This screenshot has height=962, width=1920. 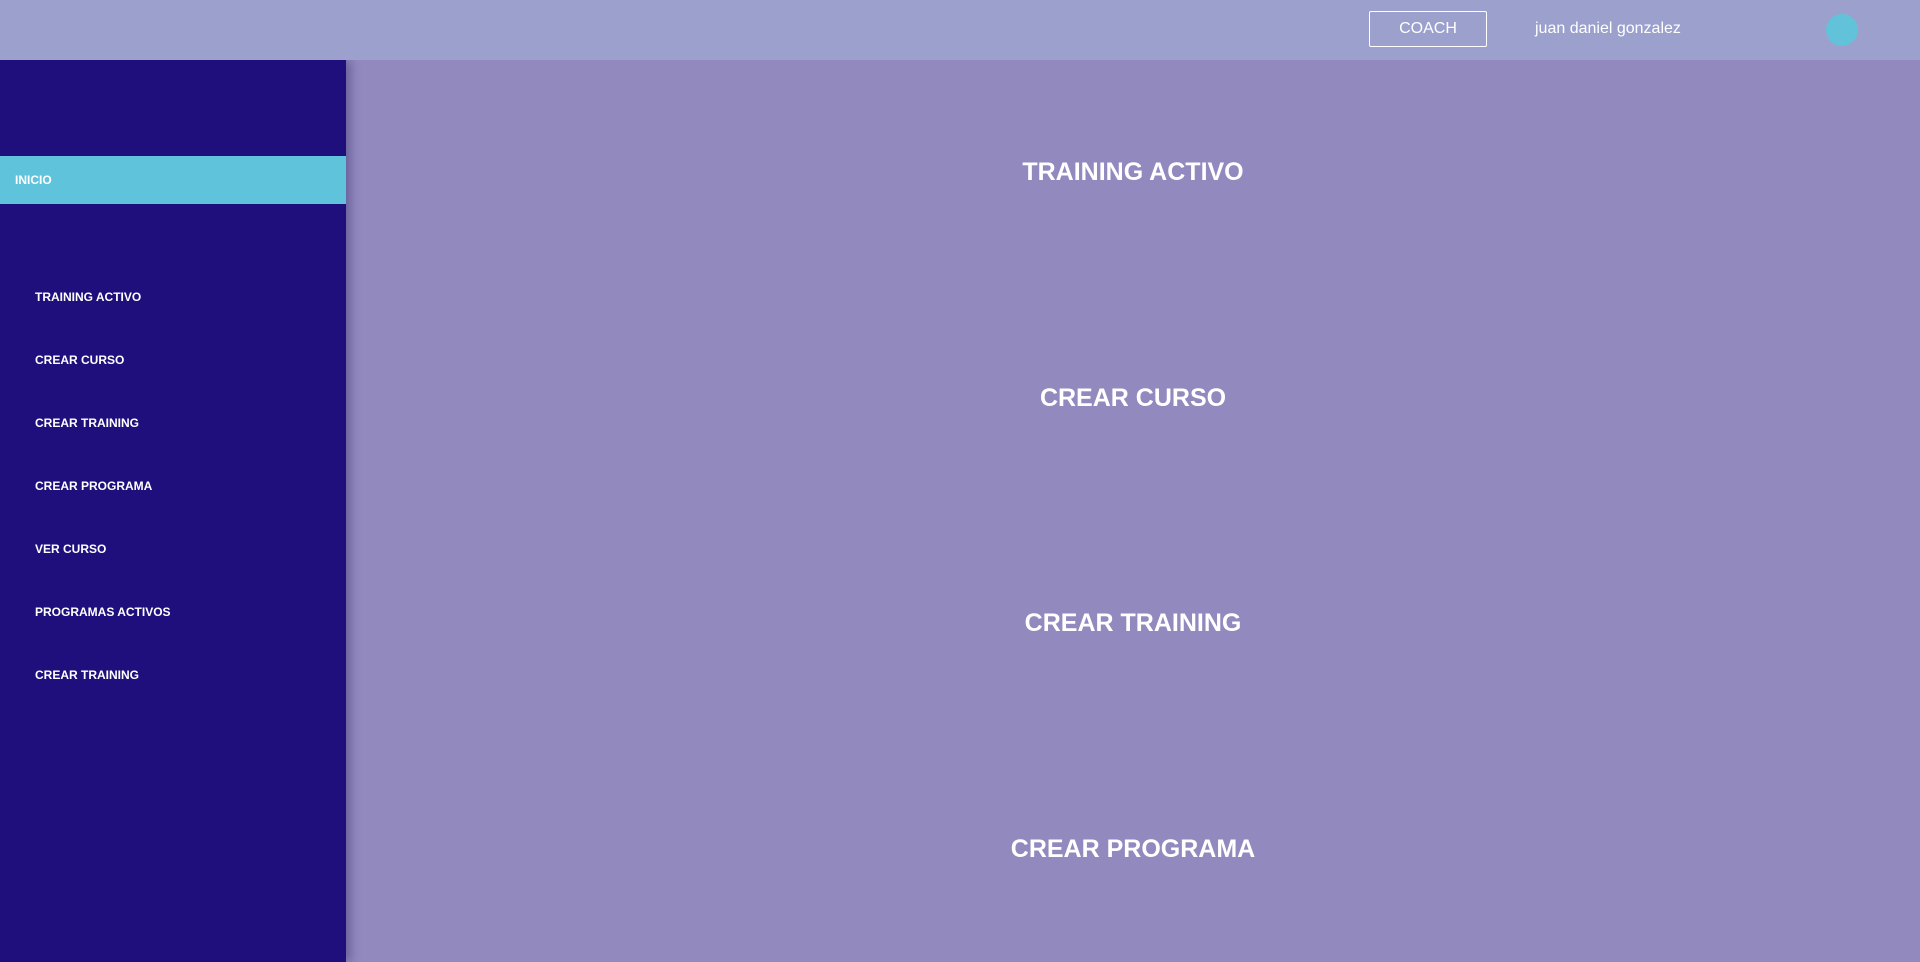 What do you see at coordinates (79, 360) in the screenshot?
I see `sidebar-item-crear-curso: CREAR CURSO` at bounding box center [79, 360].